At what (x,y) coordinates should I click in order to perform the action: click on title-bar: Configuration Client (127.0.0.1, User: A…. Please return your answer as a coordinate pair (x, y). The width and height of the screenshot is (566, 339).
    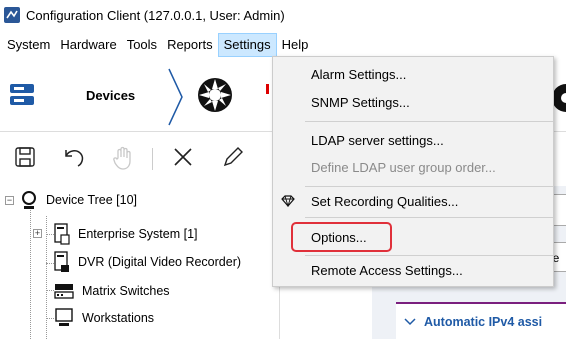
    Looking at the image, I should click on (283, 15).